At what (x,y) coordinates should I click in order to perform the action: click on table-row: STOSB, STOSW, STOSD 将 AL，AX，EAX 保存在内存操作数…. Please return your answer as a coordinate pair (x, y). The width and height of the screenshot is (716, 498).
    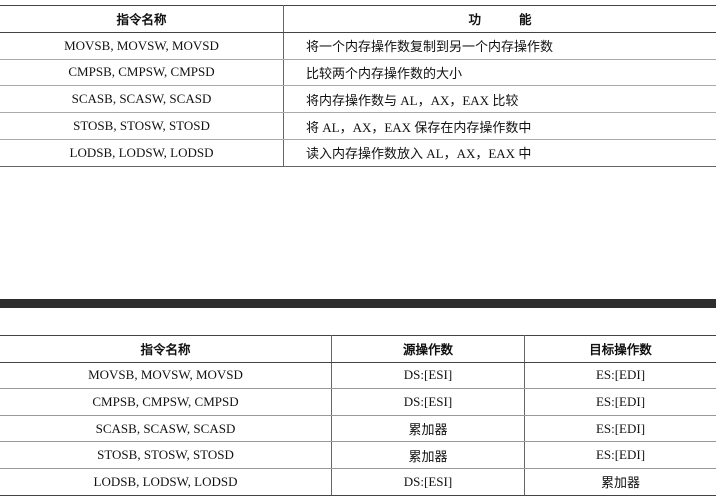
    Looking at the image, I should click on (358, 126).